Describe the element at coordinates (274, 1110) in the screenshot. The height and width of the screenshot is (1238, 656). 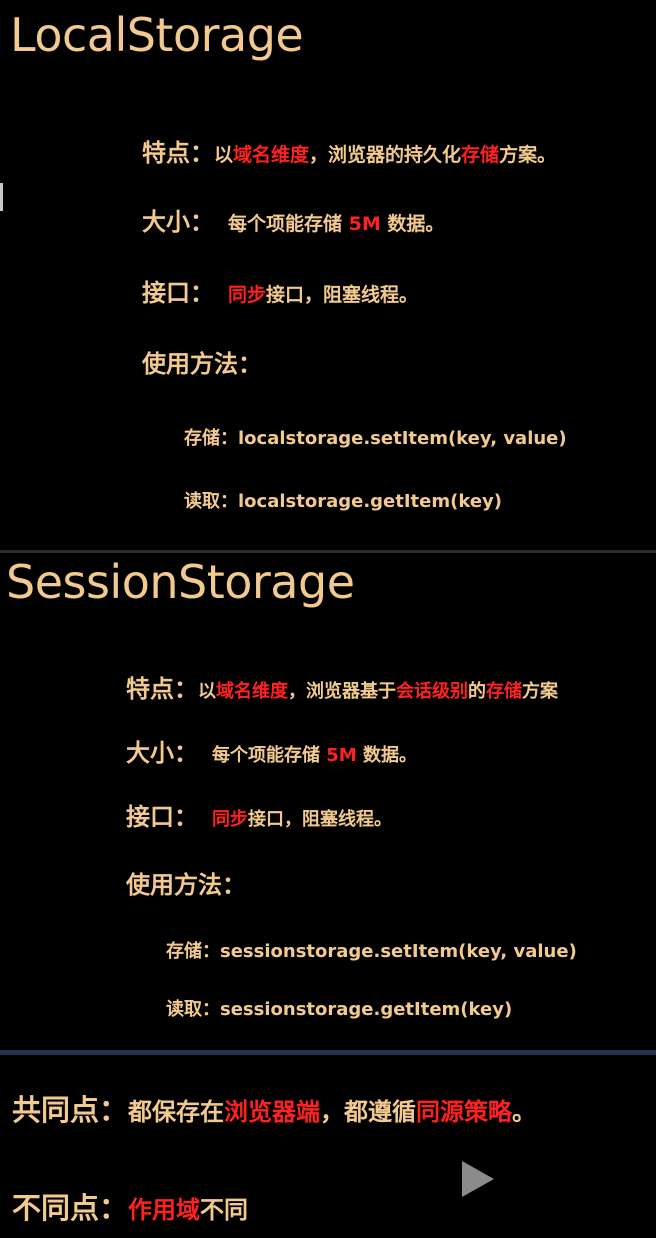
I see `common-points-line: 共同点：都保存在浏览器端，都遵循同源策略。` at that location.